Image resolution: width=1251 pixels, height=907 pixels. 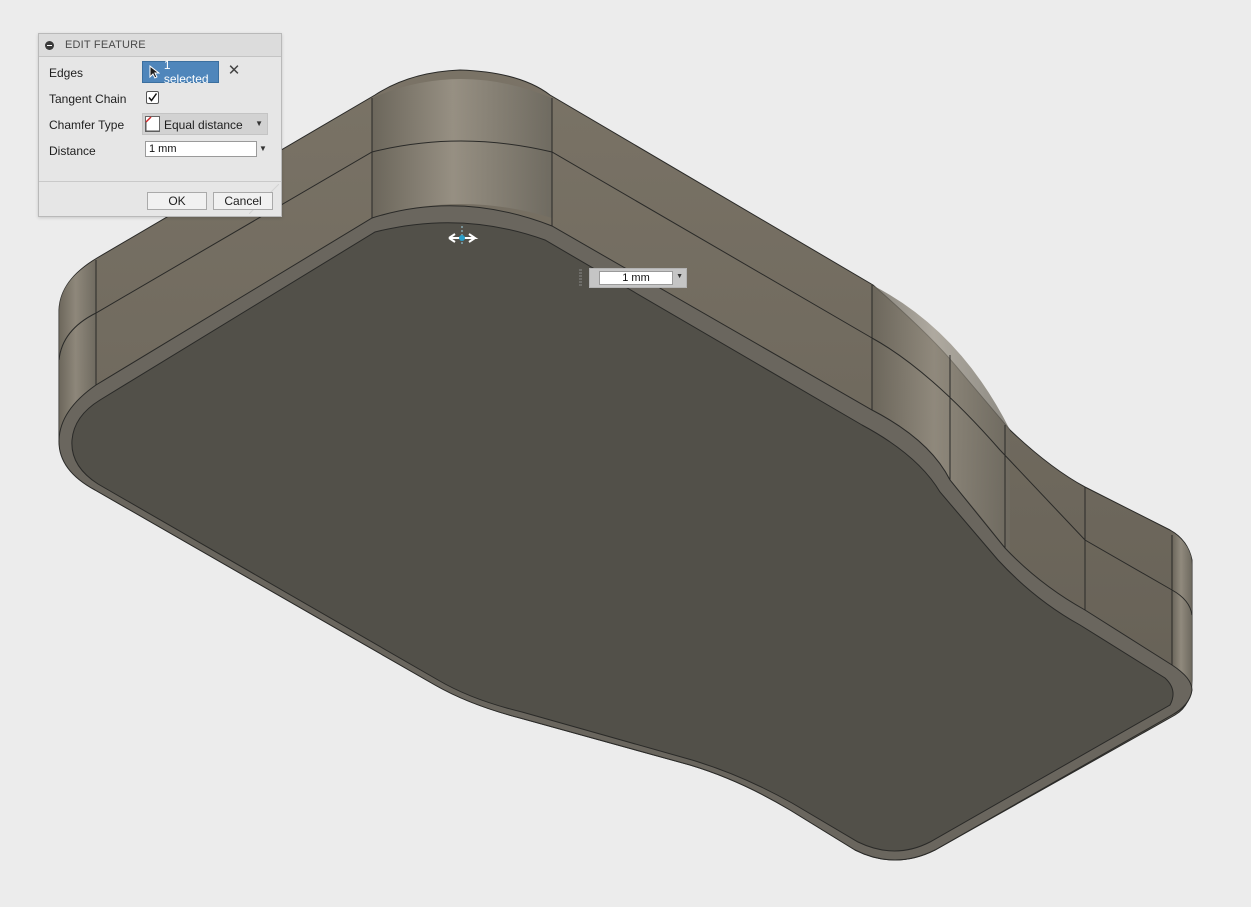 I want to click on chamfer-type-row: Chamfer Type Equal distance ▼, so click(x=160, y=124).